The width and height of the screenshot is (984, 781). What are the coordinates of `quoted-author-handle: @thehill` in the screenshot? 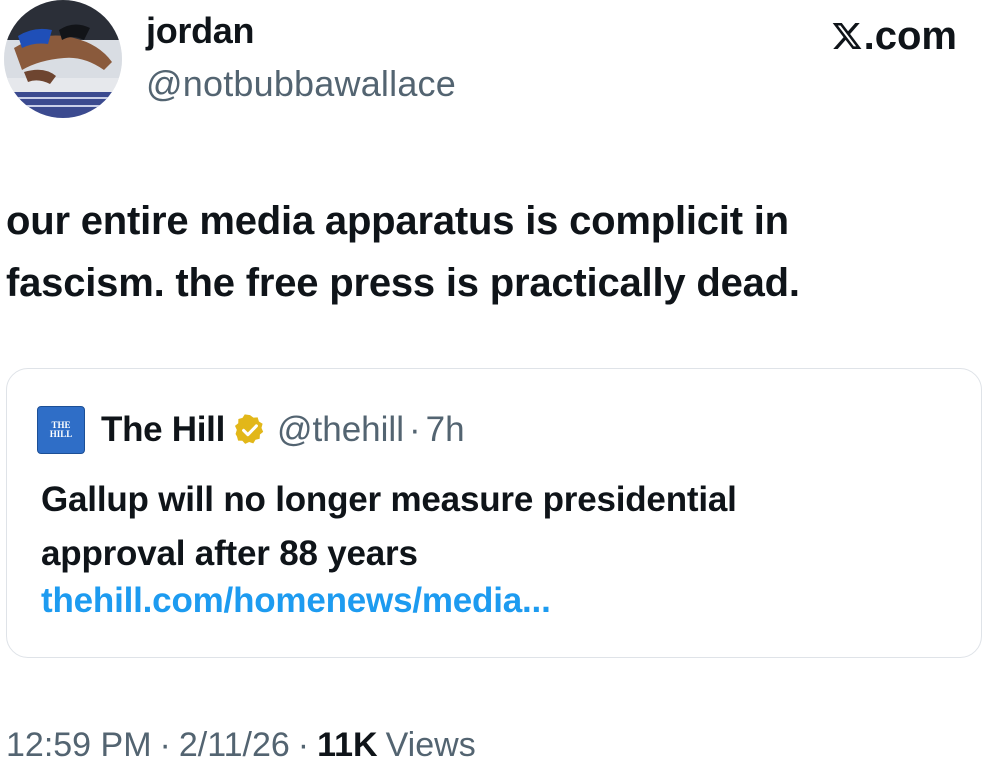 It's located at (340, 430).